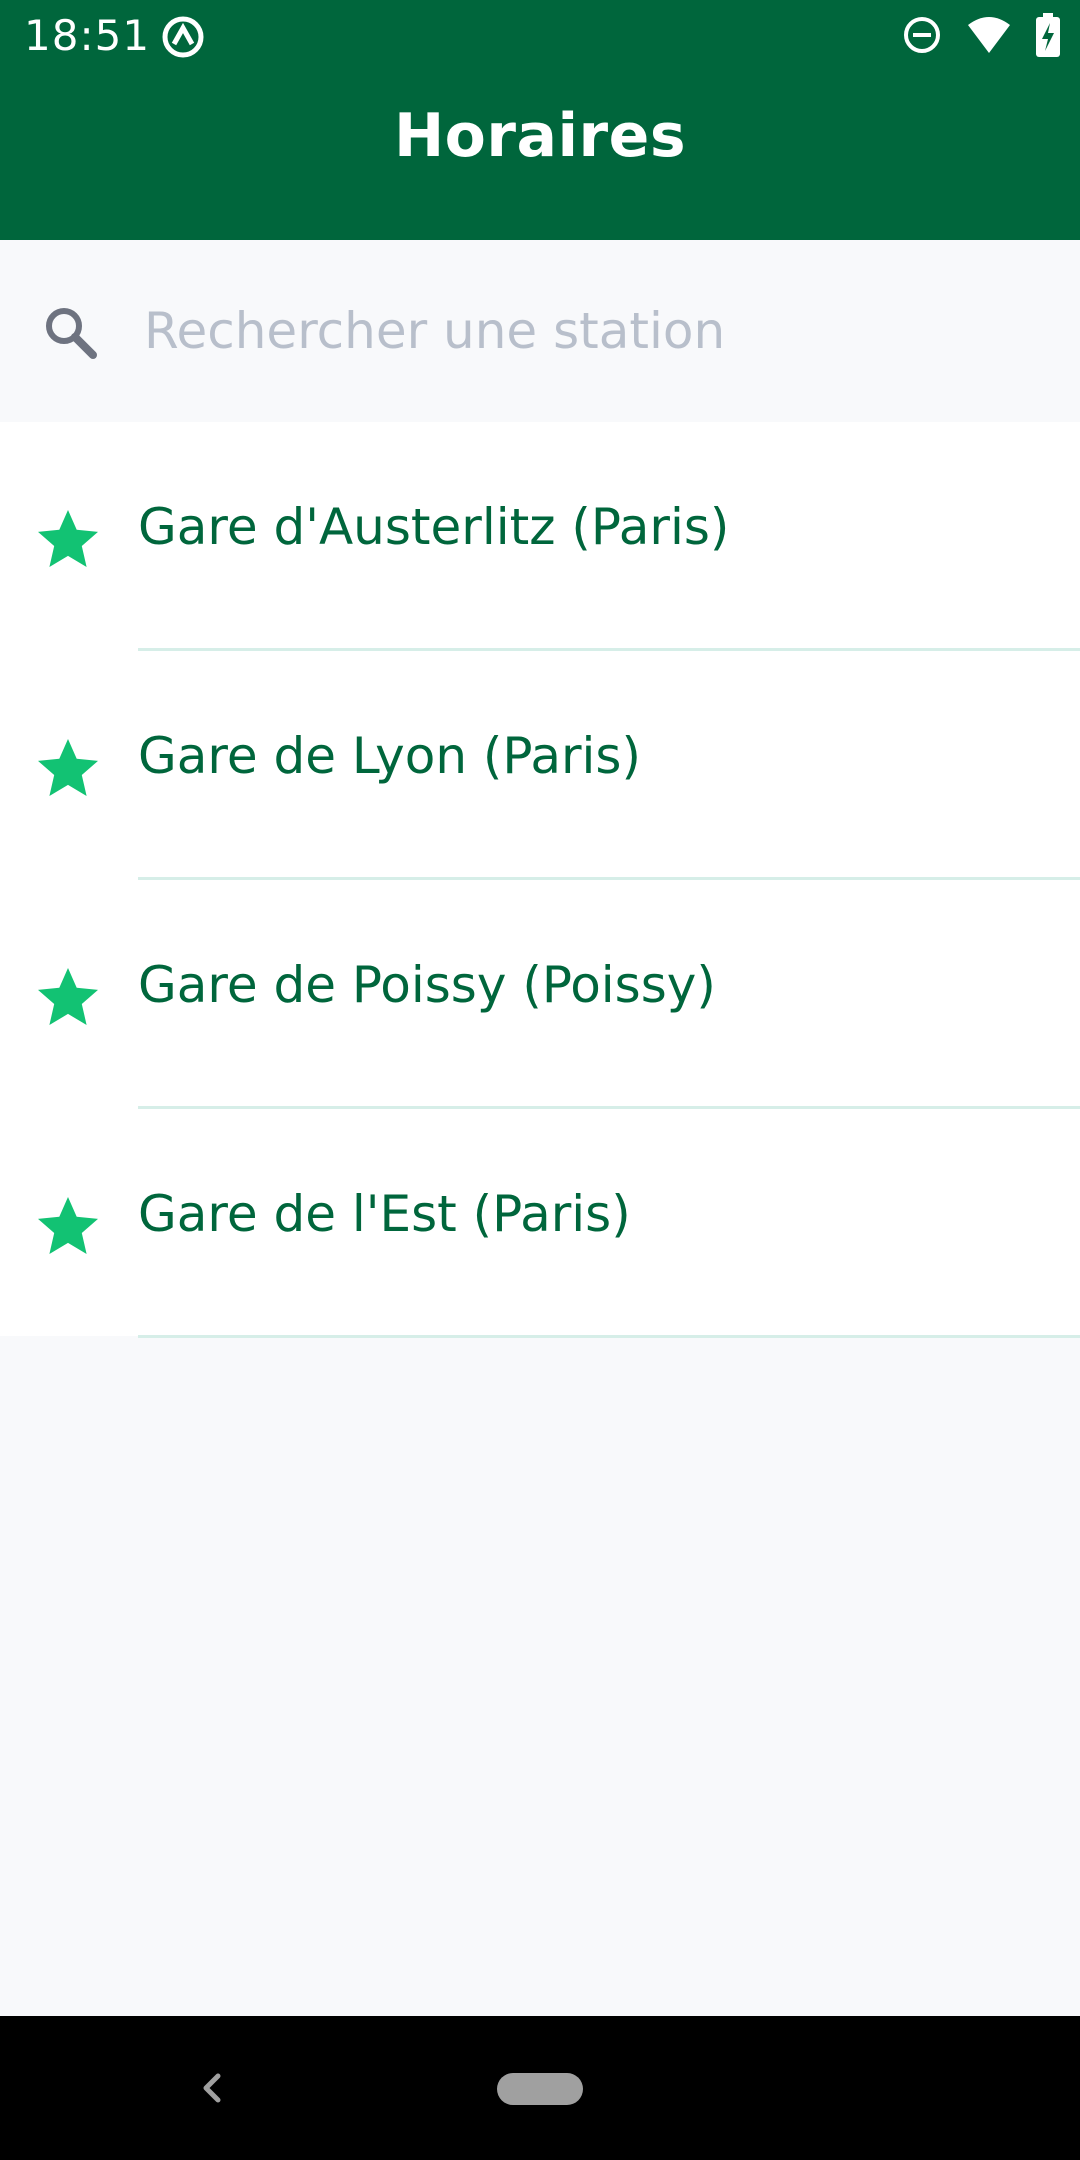 This screenshot has width=1080, height=2160. I want to click on station-label: Gare de Poissy (Poissy), so click(427, 985).